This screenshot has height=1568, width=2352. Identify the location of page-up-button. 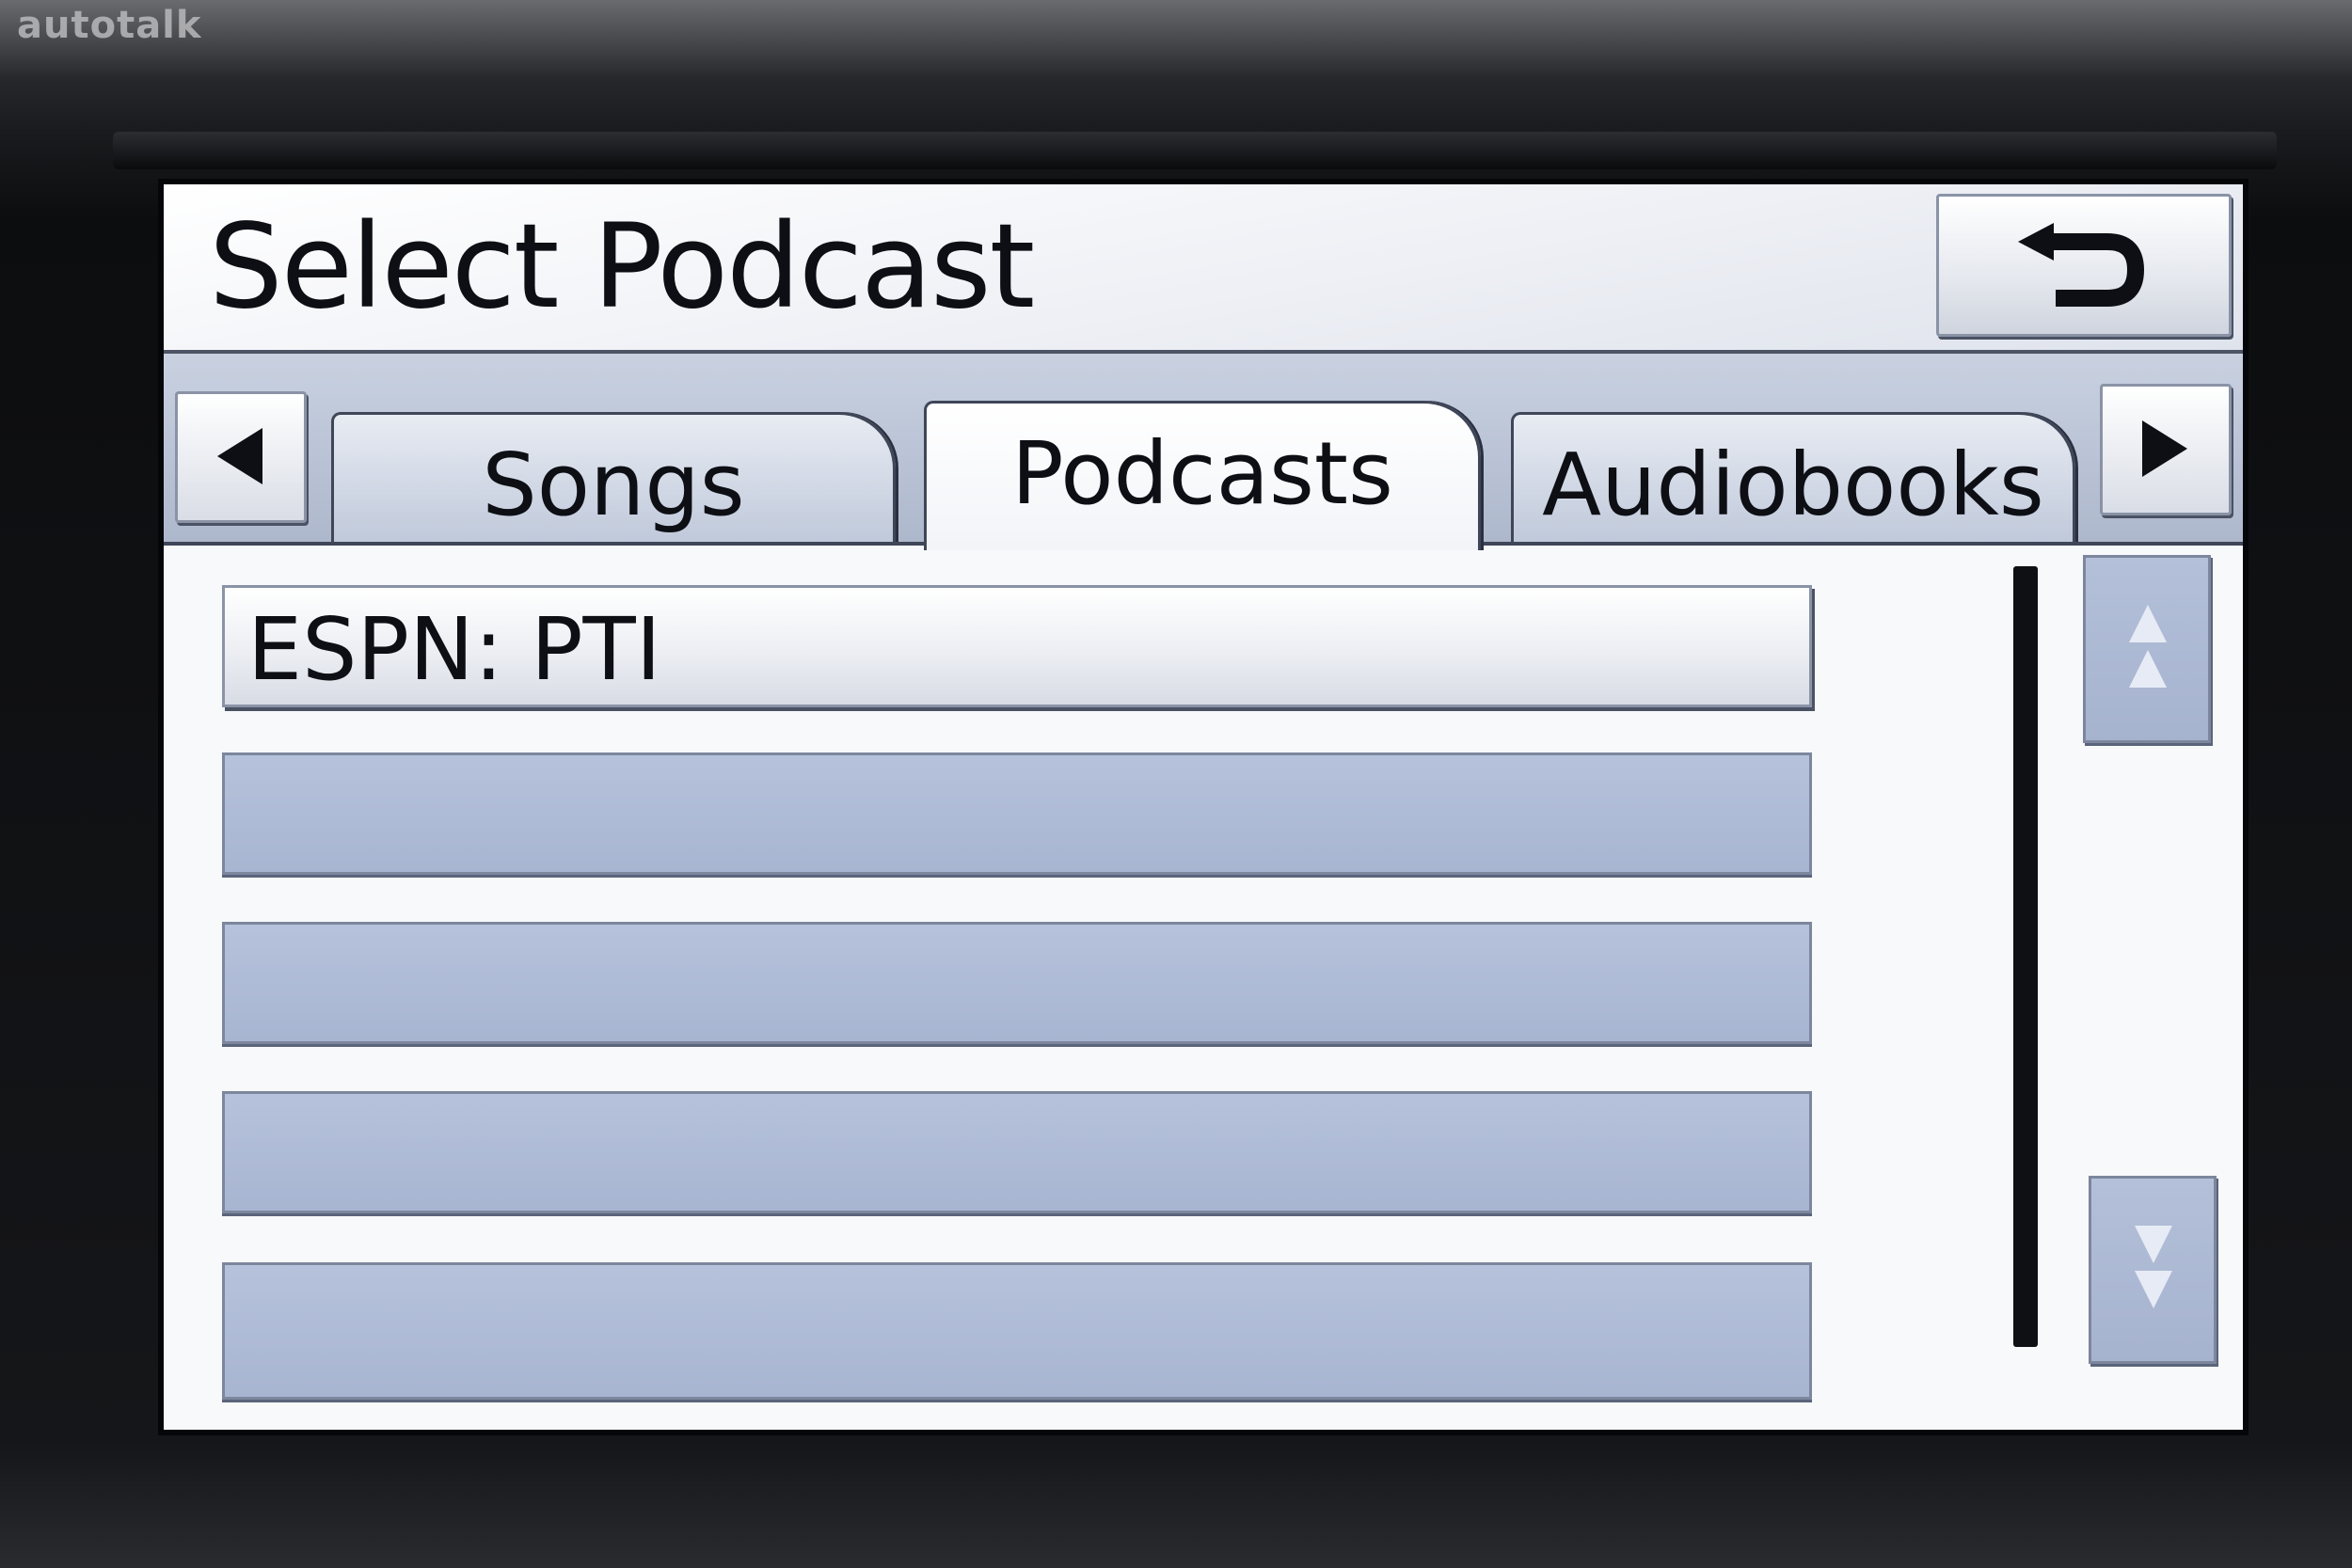
(2147, 649).